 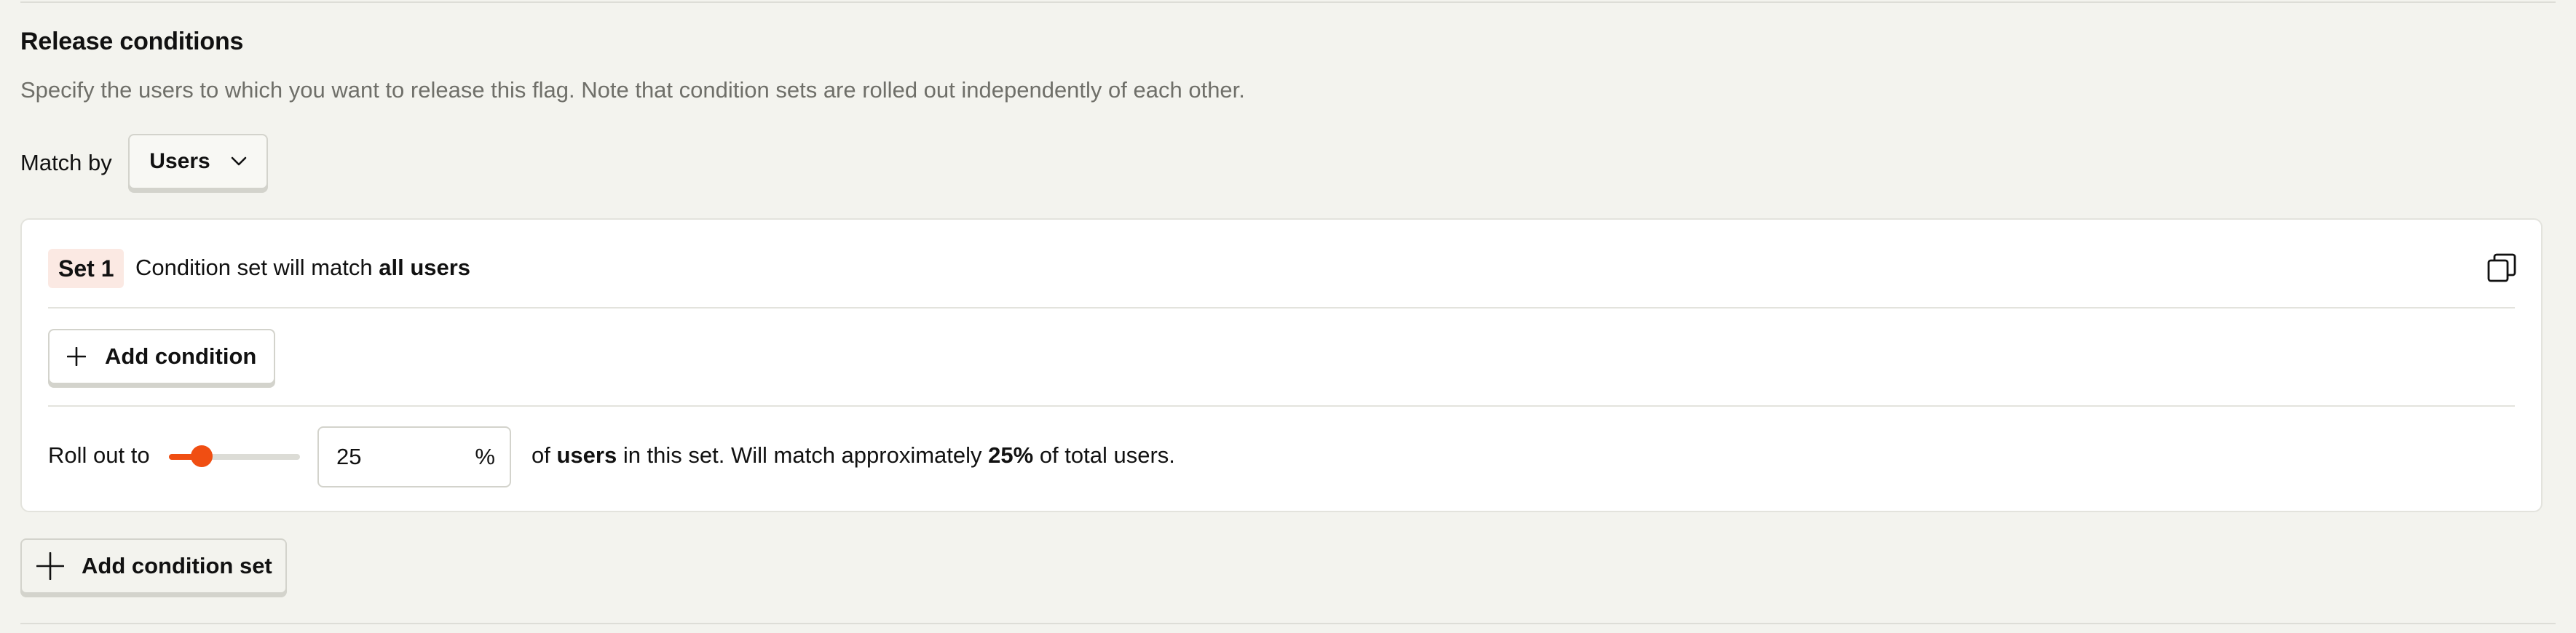 I want to click on slider-thumb, so click(x=202, y=456).